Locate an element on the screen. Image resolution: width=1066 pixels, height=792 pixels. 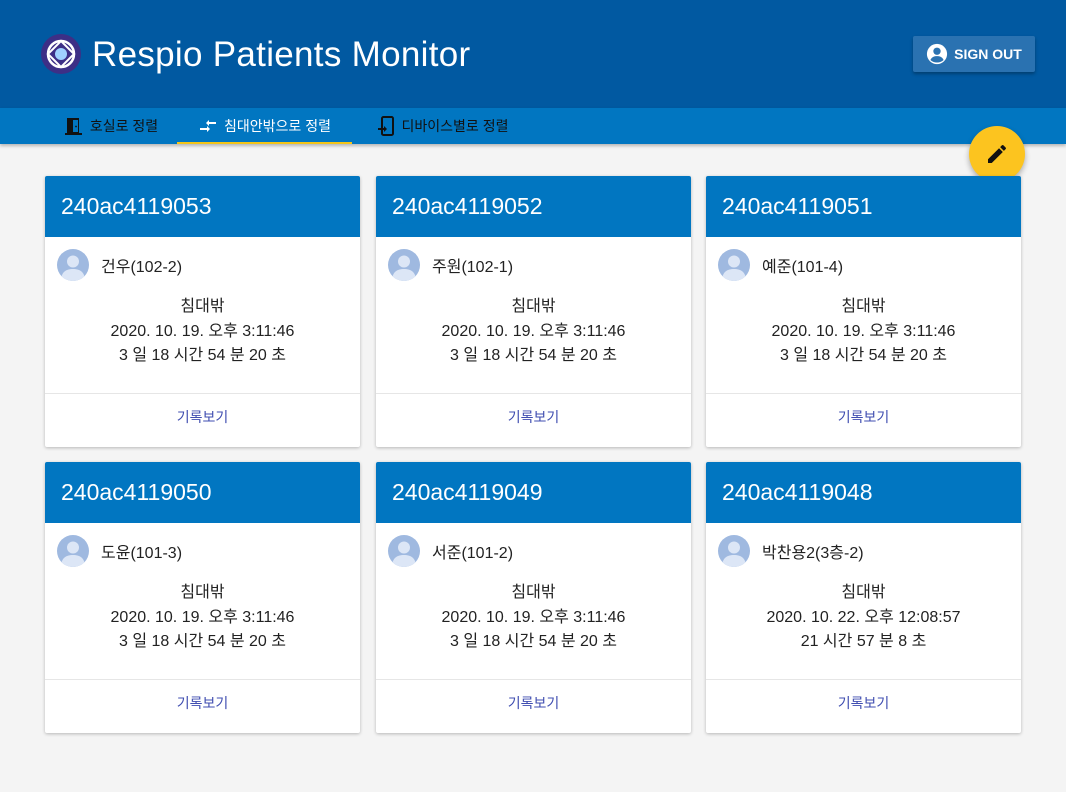
patient-row: 주원(102-1) is located at coordinates (450, 265).